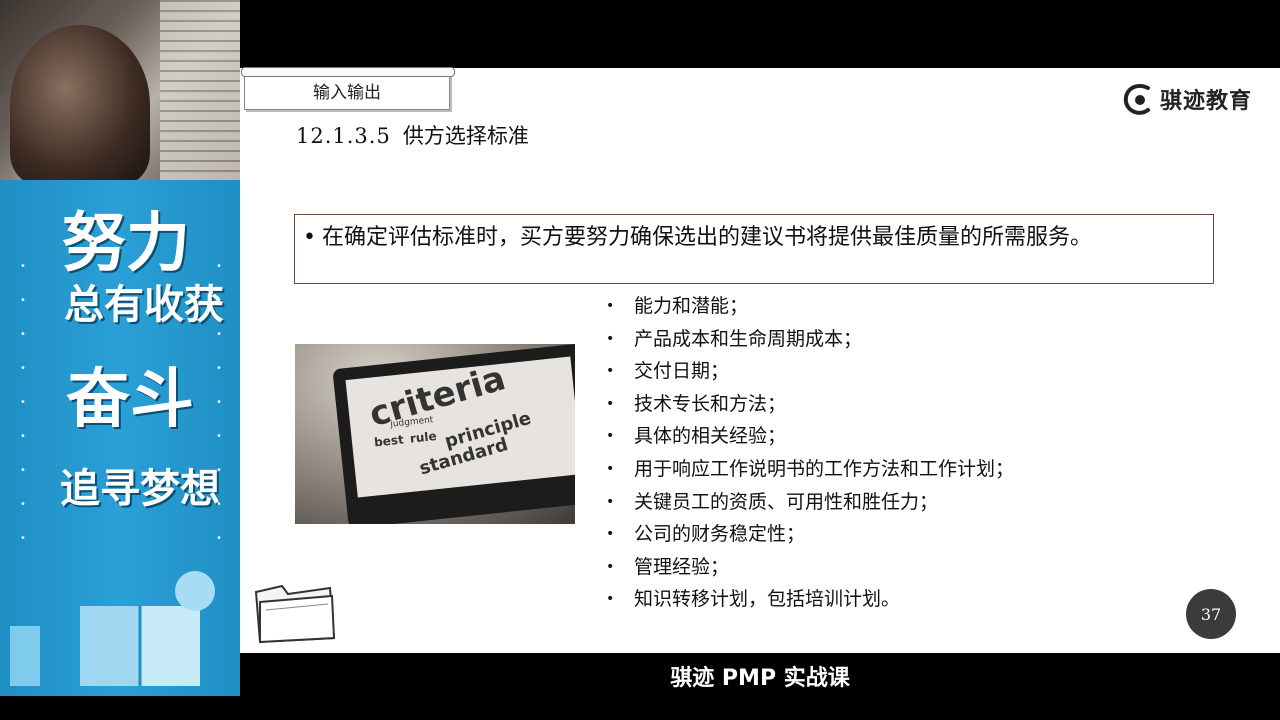 The height and width of the screenshot is (720, 1280). What do you see at coordinates (80, 102) in the screenshot?
I see `presenter-silhouette` at bounding box center [80, 102].